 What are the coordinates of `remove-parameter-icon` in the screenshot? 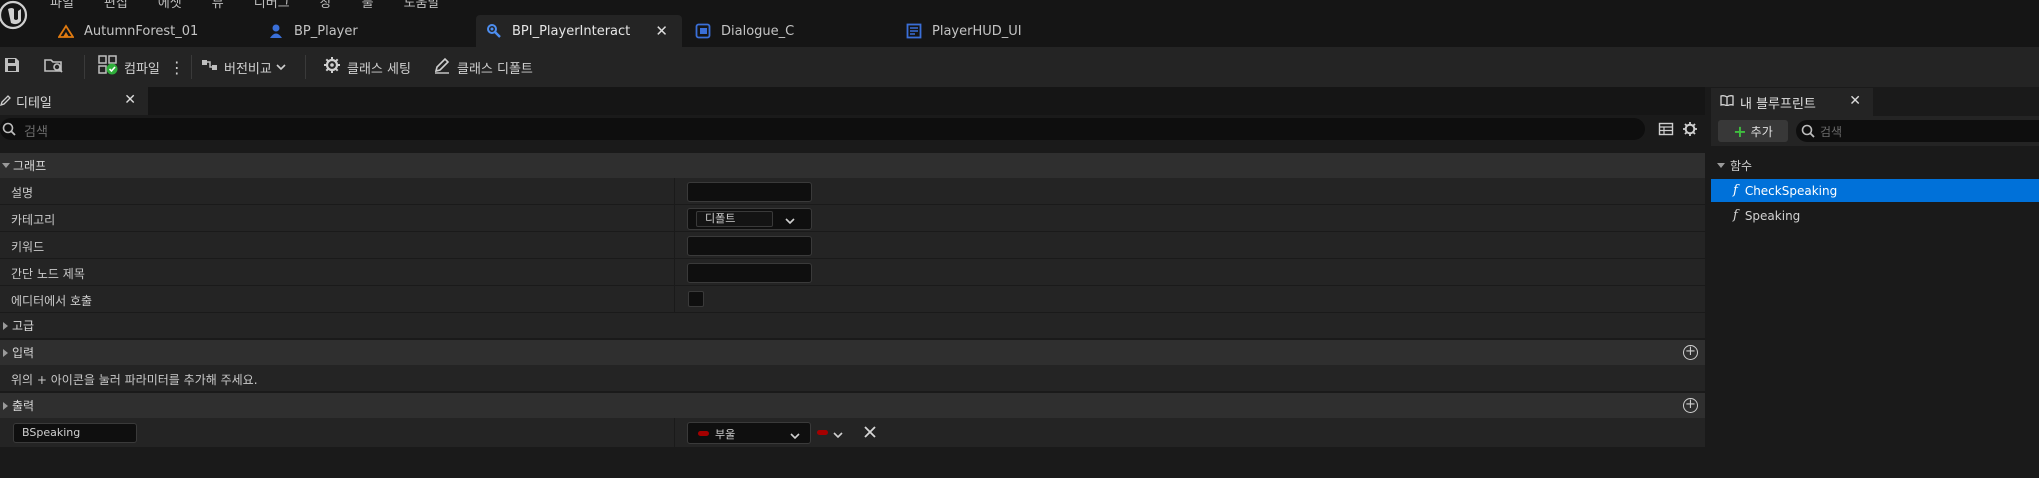 It's located at (870, 433).